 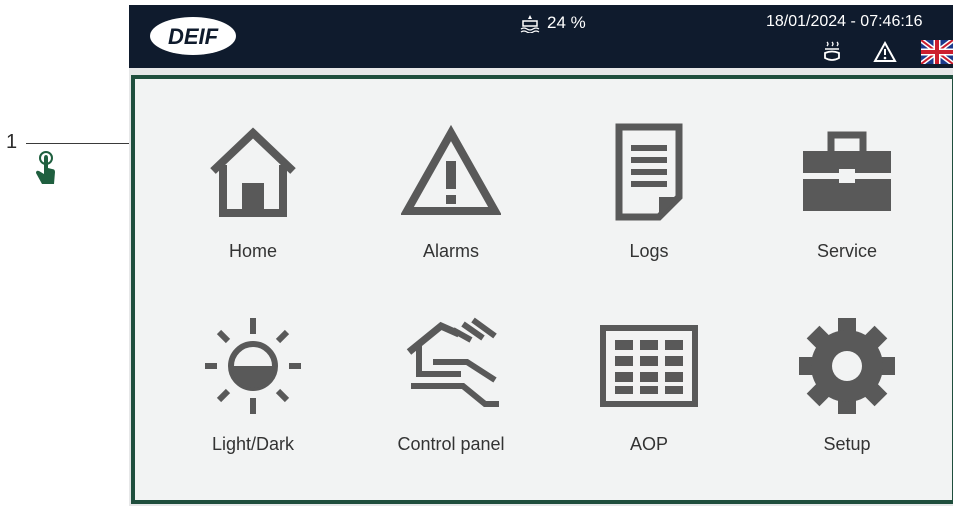 I want to click on svg-text: DEIF, so click(x=193, y=36).